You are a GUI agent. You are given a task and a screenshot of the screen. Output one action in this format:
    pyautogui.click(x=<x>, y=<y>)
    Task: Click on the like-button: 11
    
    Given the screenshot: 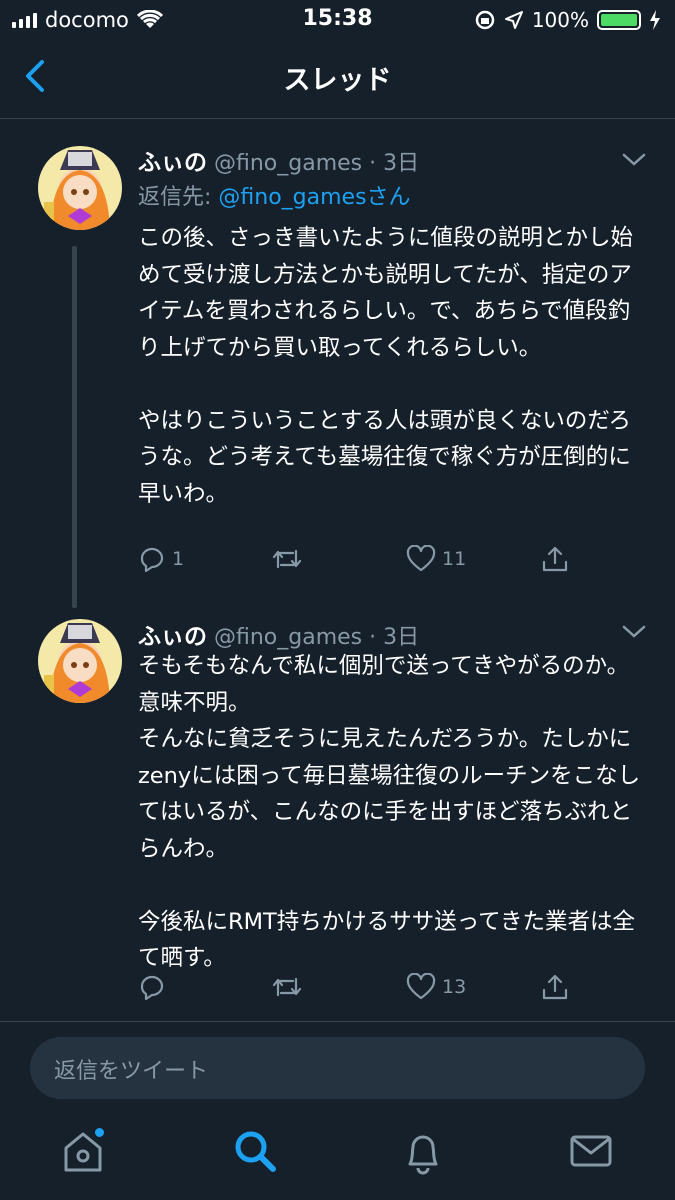 What is the action you would take?
    pyautogui.click(x=436, y=559)
    